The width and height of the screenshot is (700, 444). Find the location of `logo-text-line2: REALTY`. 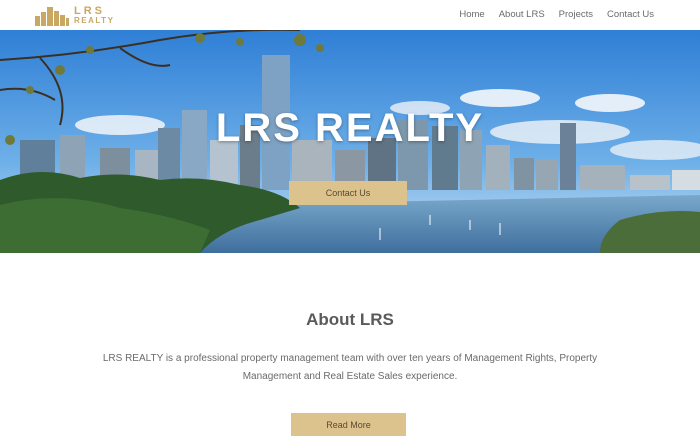

logo-text-line2: REALTY is located at coordinates (94, 20).